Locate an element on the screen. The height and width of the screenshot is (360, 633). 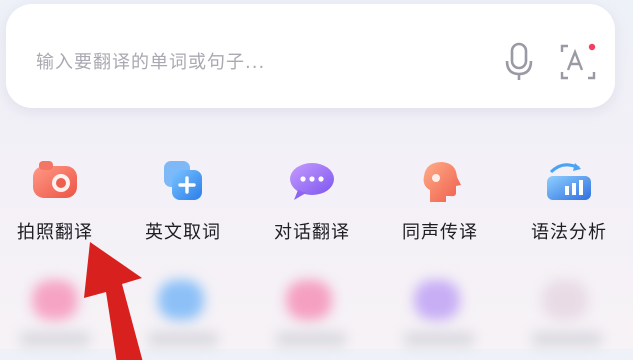
camera-text-recognition-icon is located at coordinates (578, 62).